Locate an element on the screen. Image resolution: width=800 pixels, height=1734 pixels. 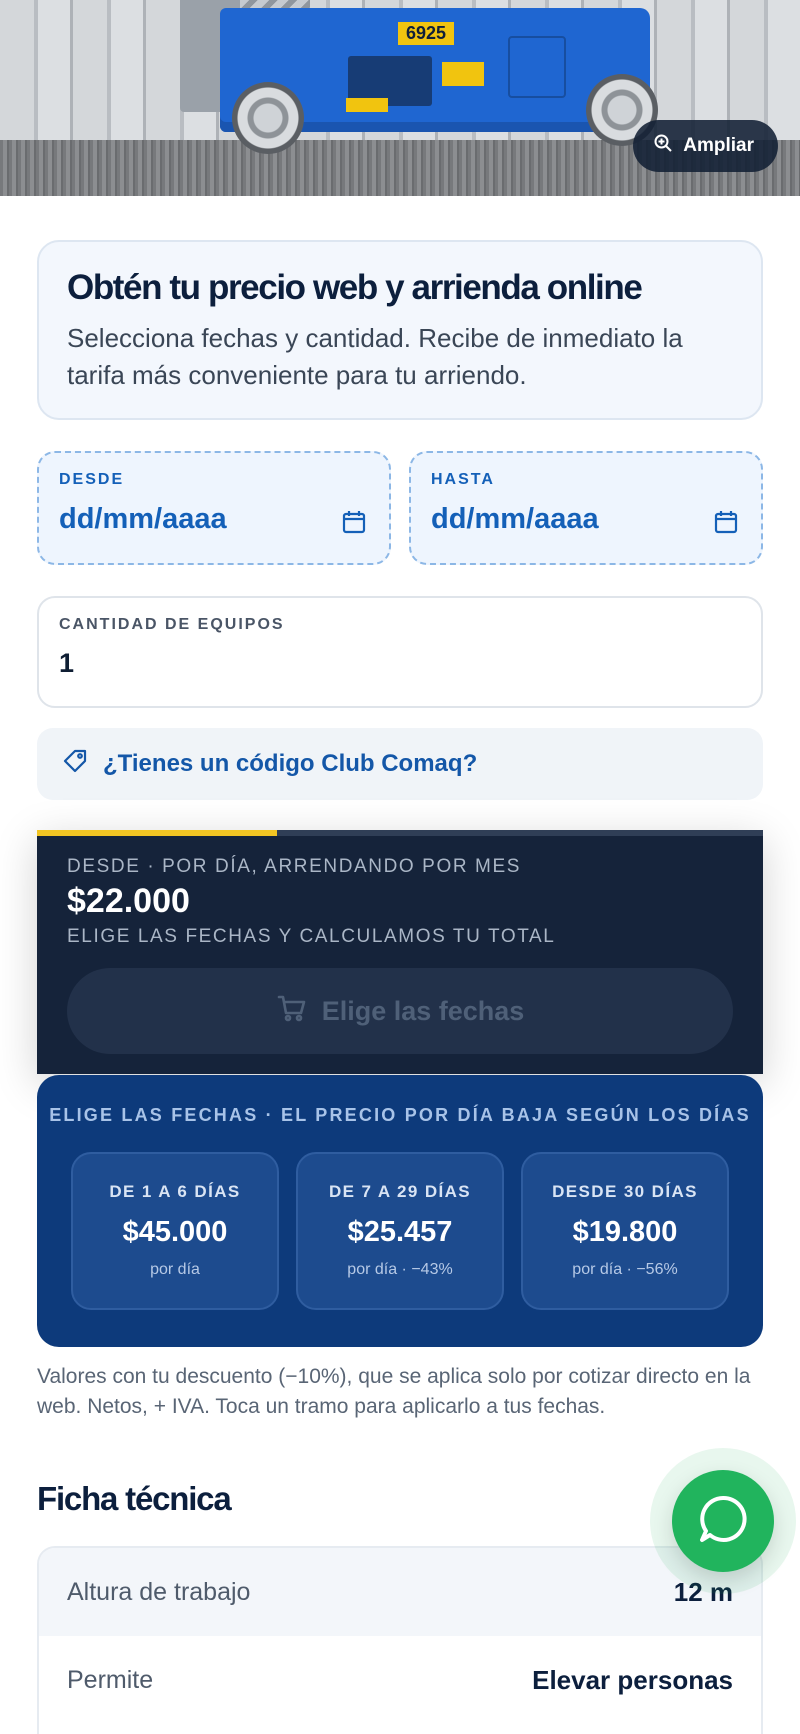
choose-dates-button: Elige las fechas is located at coordinates (400, 1011).